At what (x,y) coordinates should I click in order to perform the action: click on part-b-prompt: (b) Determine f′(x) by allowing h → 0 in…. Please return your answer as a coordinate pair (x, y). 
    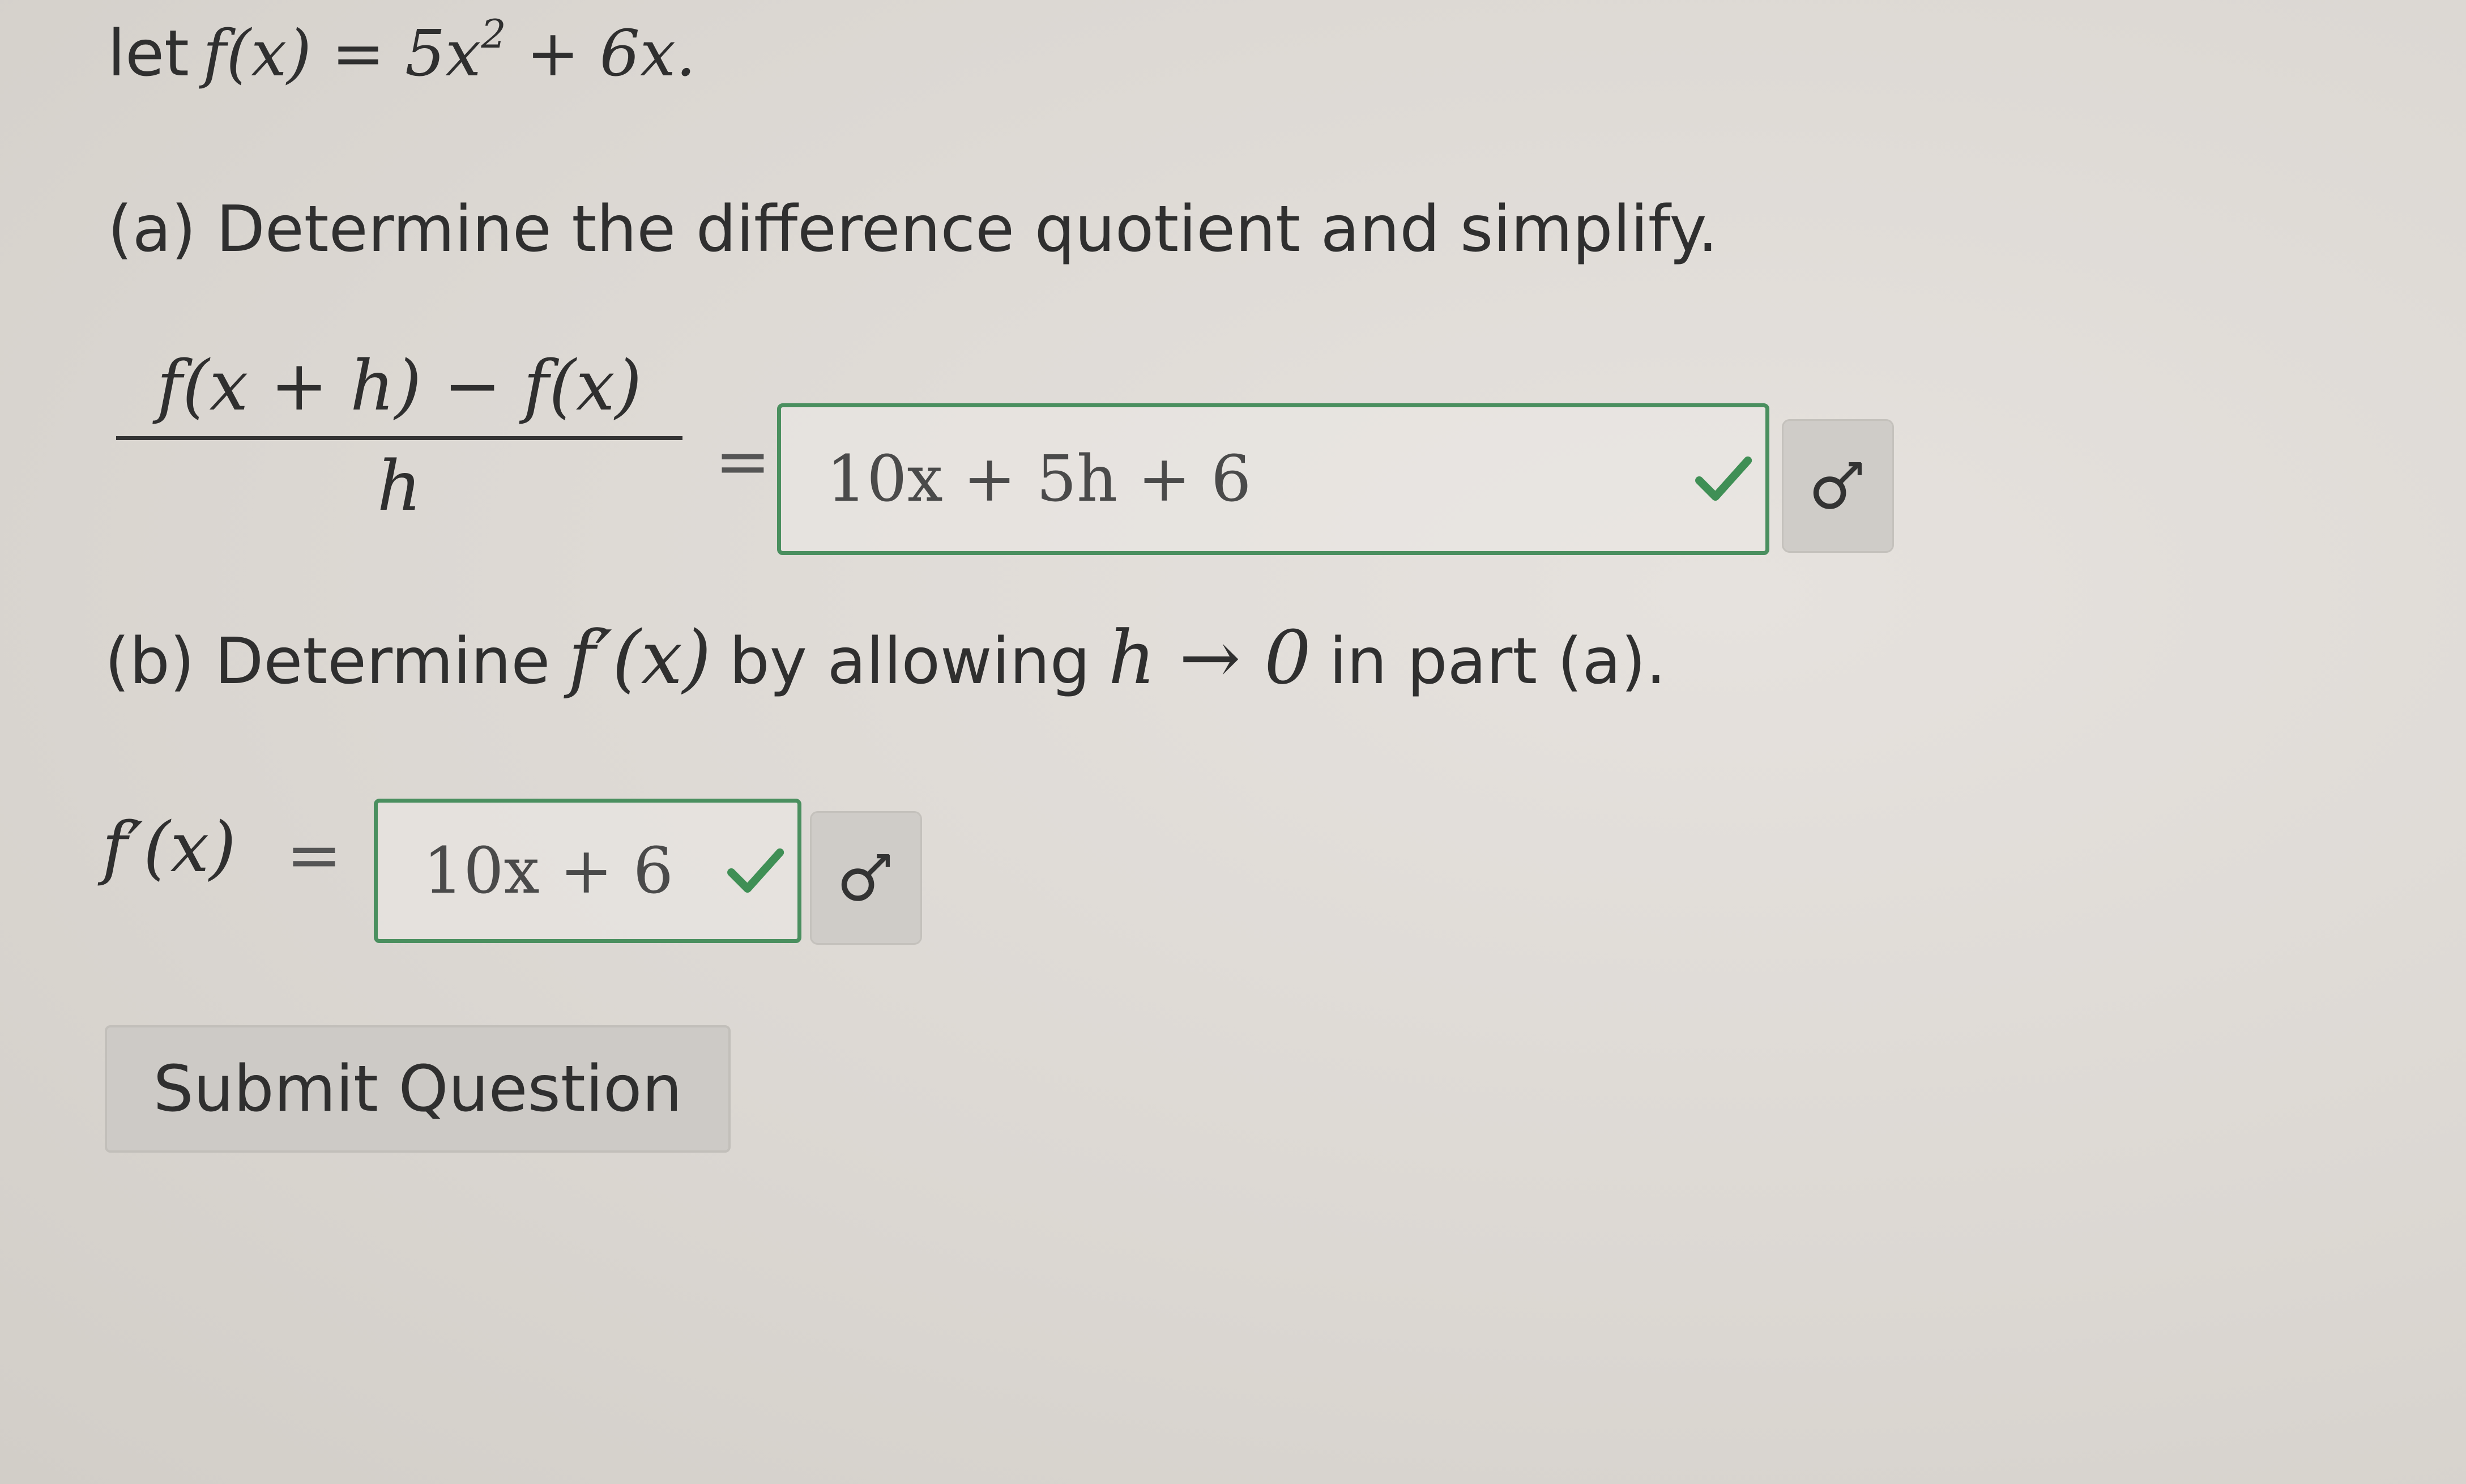
    Looking at the image, I should click on (886, 658).